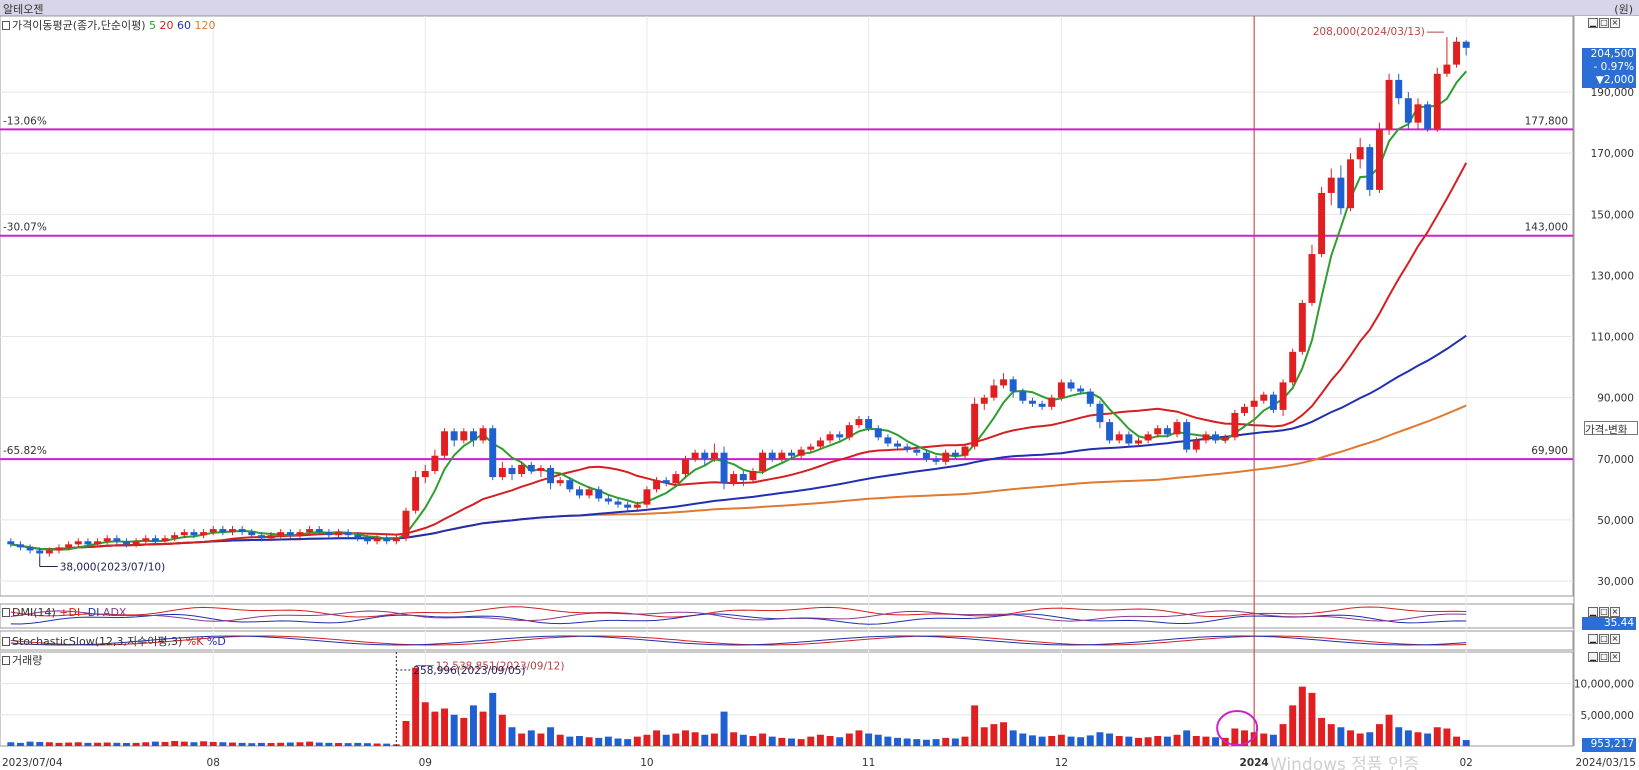 This screenshot has height=770, width=1639. Describe the element at coordinates (22, 660) in the screenshot. I see `volume-legend: 거래량` at that location.